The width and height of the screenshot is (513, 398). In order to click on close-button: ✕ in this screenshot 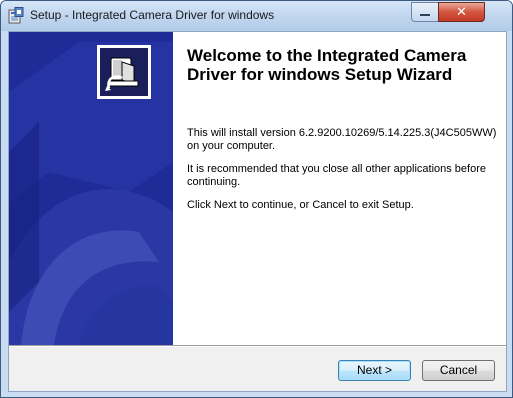, I will do `click(461, 12)`.